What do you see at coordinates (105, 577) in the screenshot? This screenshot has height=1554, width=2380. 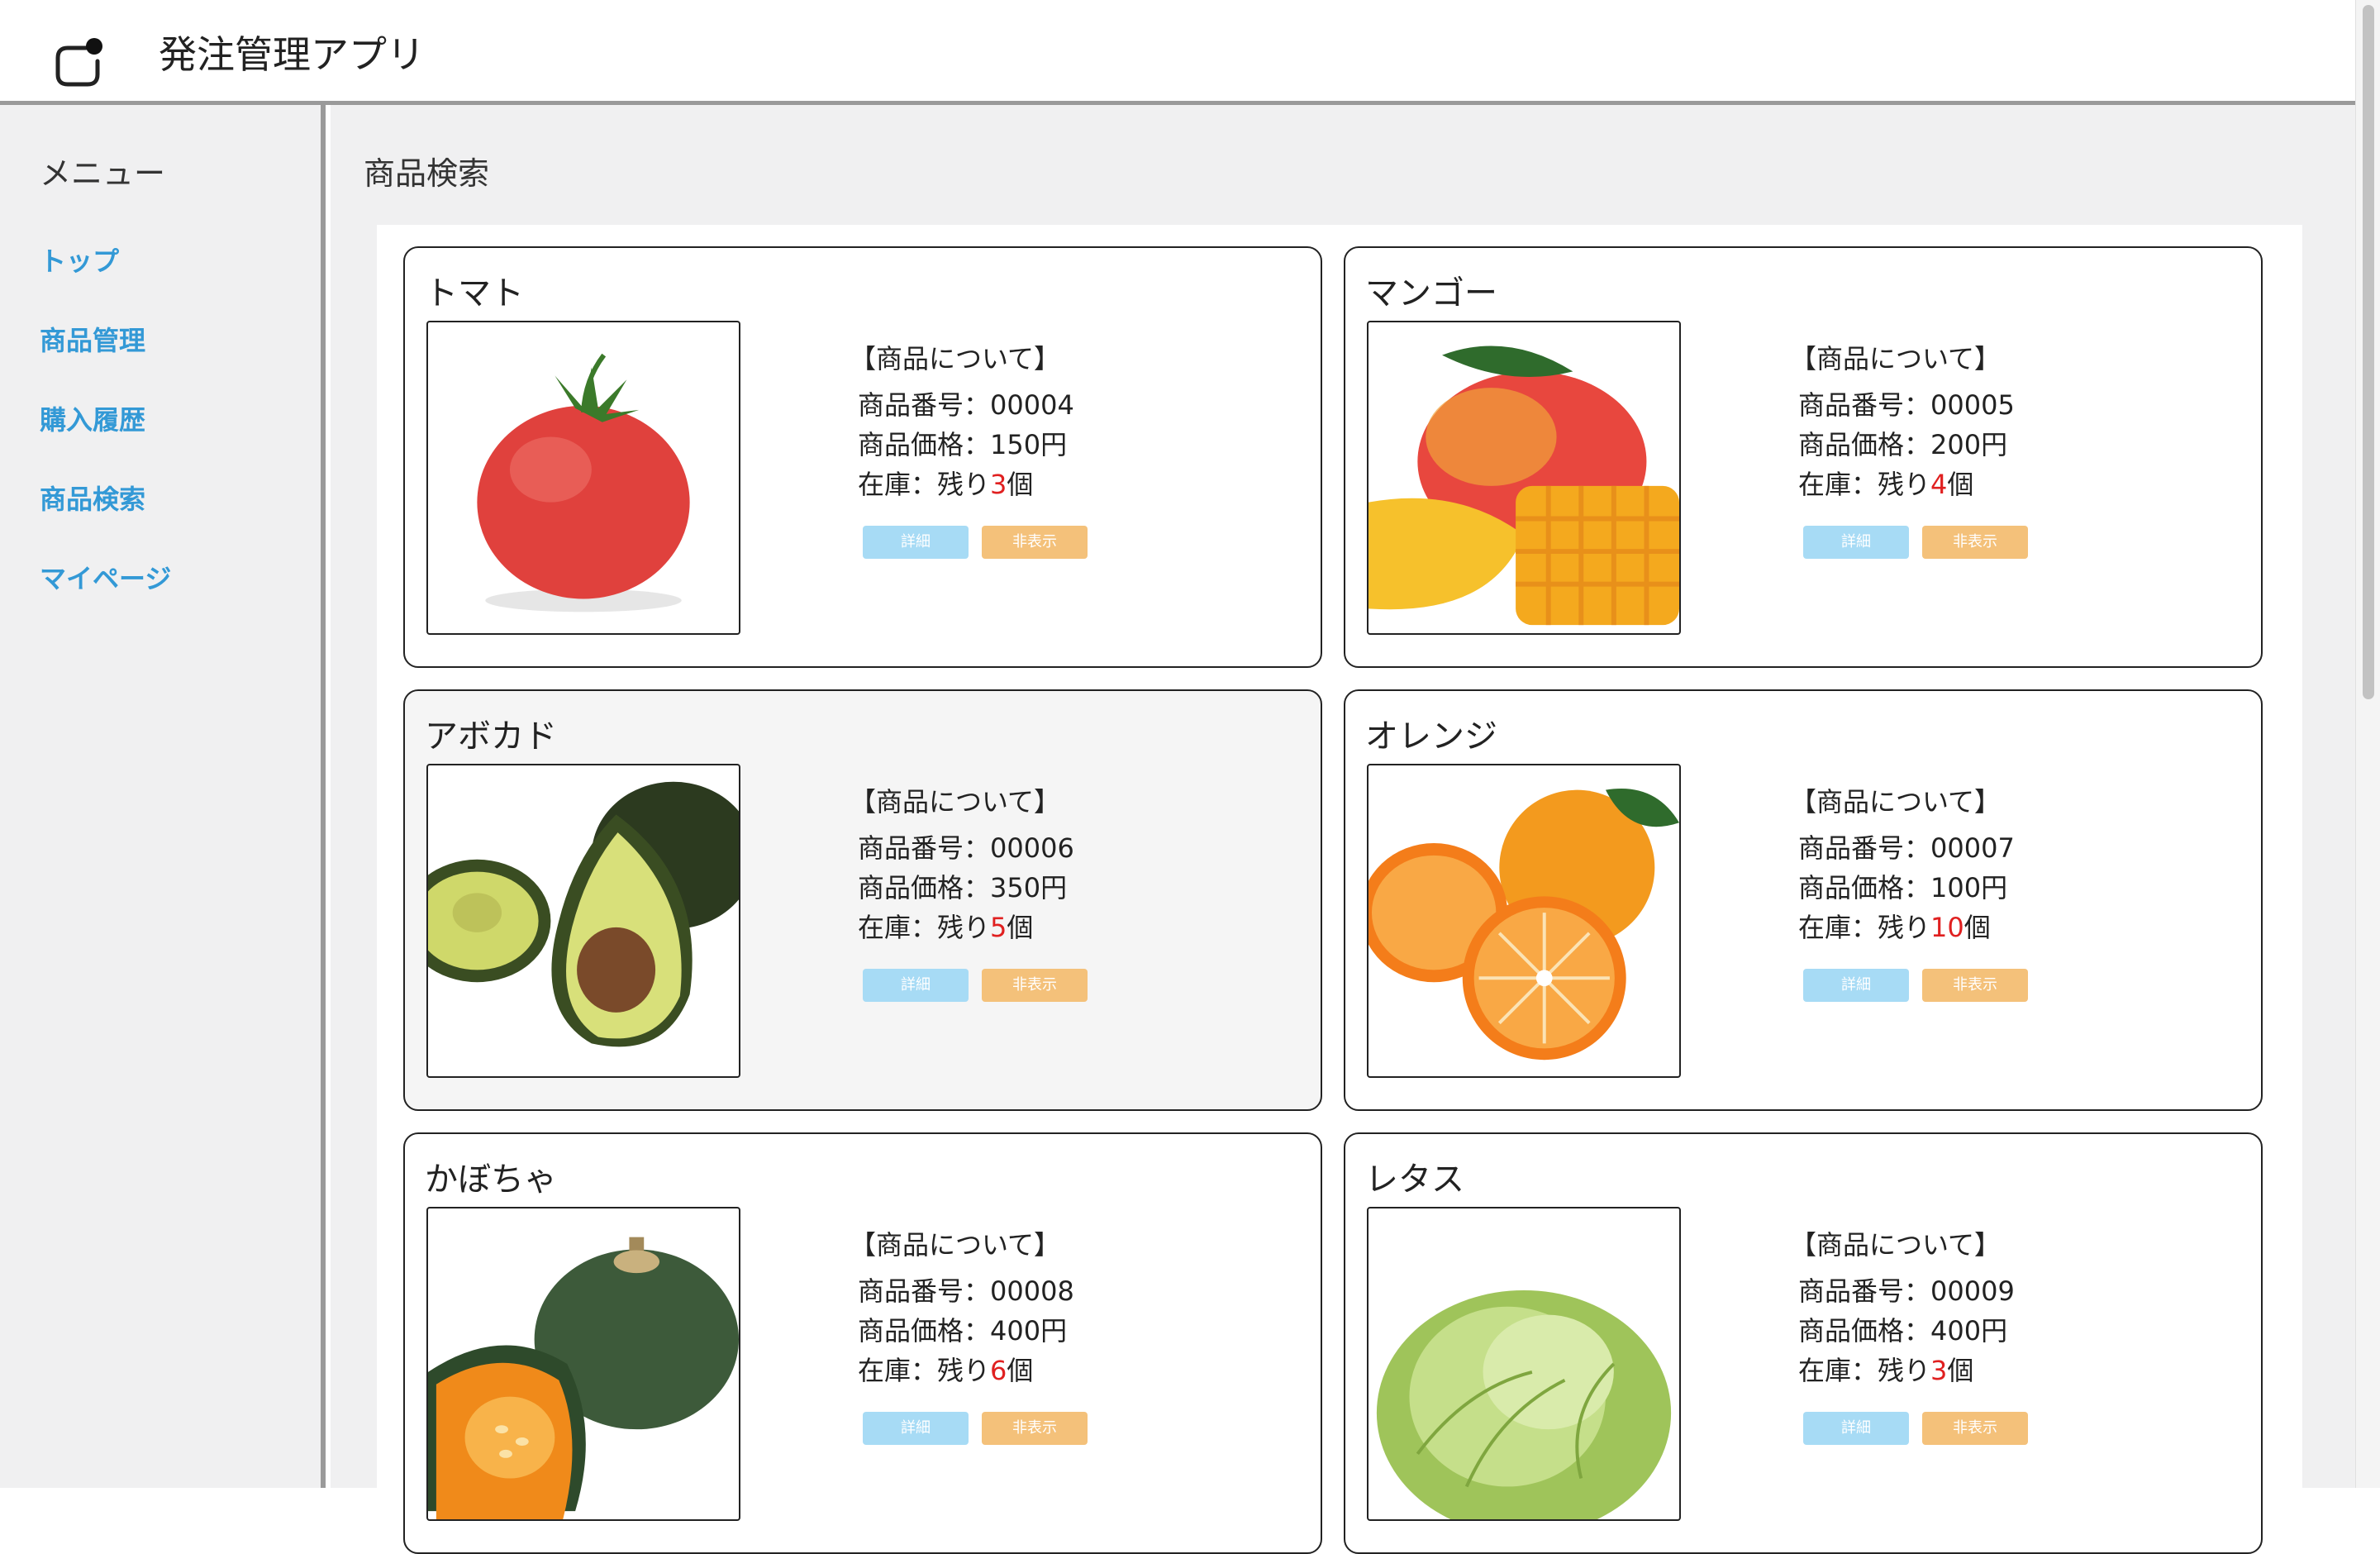 I see `sidebar-item-mypage: マイページ` at bounding box center [105, 577].